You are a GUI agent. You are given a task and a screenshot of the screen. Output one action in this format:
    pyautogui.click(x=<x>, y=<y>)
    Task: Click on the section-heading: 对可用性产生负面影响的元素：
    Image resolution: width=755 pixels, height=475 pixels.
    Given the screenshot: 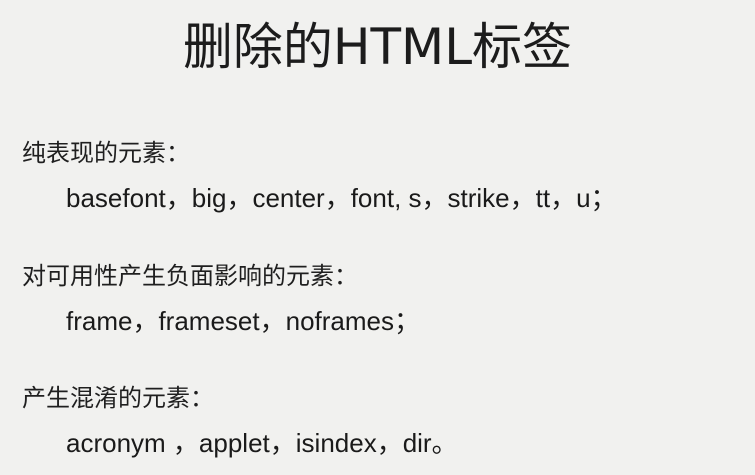 What is the action you would take?
    pyautogui.click(x=190, y=276)
    